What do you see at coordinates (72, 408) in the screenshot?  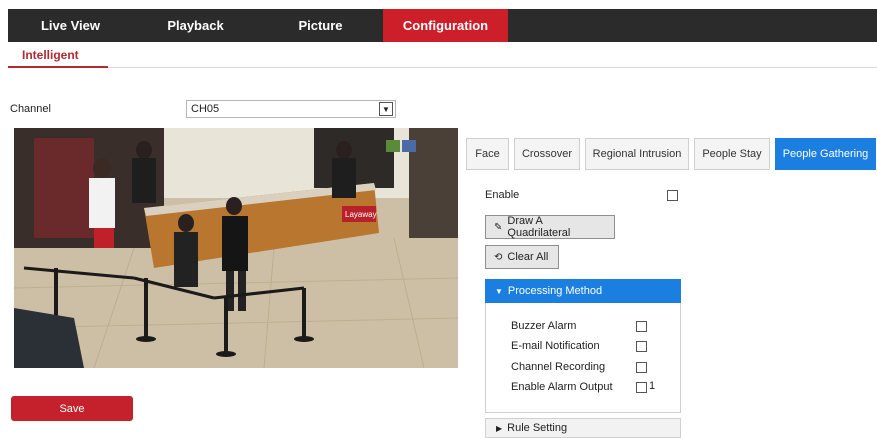 I see `save-button: Save` at bounding box center [72, 408].